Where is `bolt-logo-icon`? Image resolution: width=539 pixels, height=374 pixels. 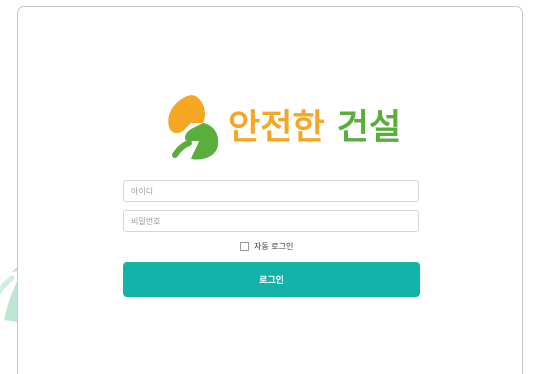 bolt-logo-icon is located at coordinates (193, 127).